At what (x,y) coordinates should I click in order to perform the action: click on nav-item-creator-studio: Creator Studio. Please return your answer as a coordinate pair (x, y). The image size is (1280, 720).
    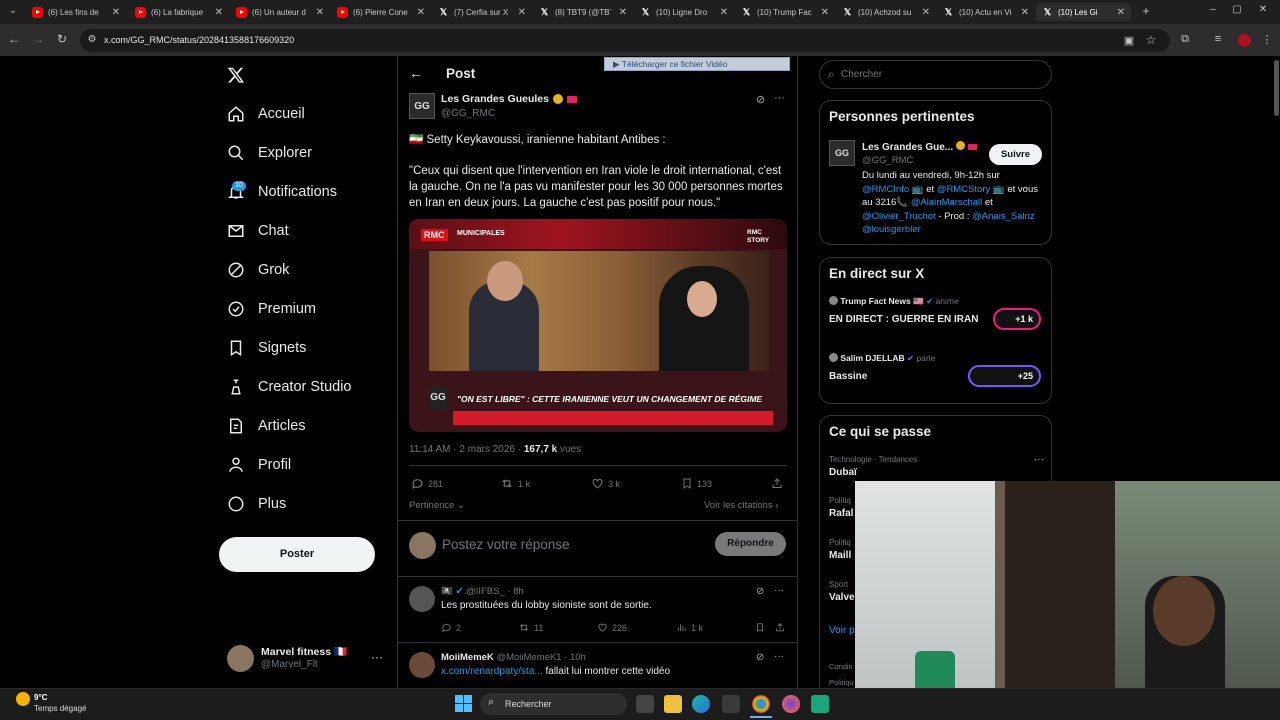
    Looking at the image, I should click on (289, 387).